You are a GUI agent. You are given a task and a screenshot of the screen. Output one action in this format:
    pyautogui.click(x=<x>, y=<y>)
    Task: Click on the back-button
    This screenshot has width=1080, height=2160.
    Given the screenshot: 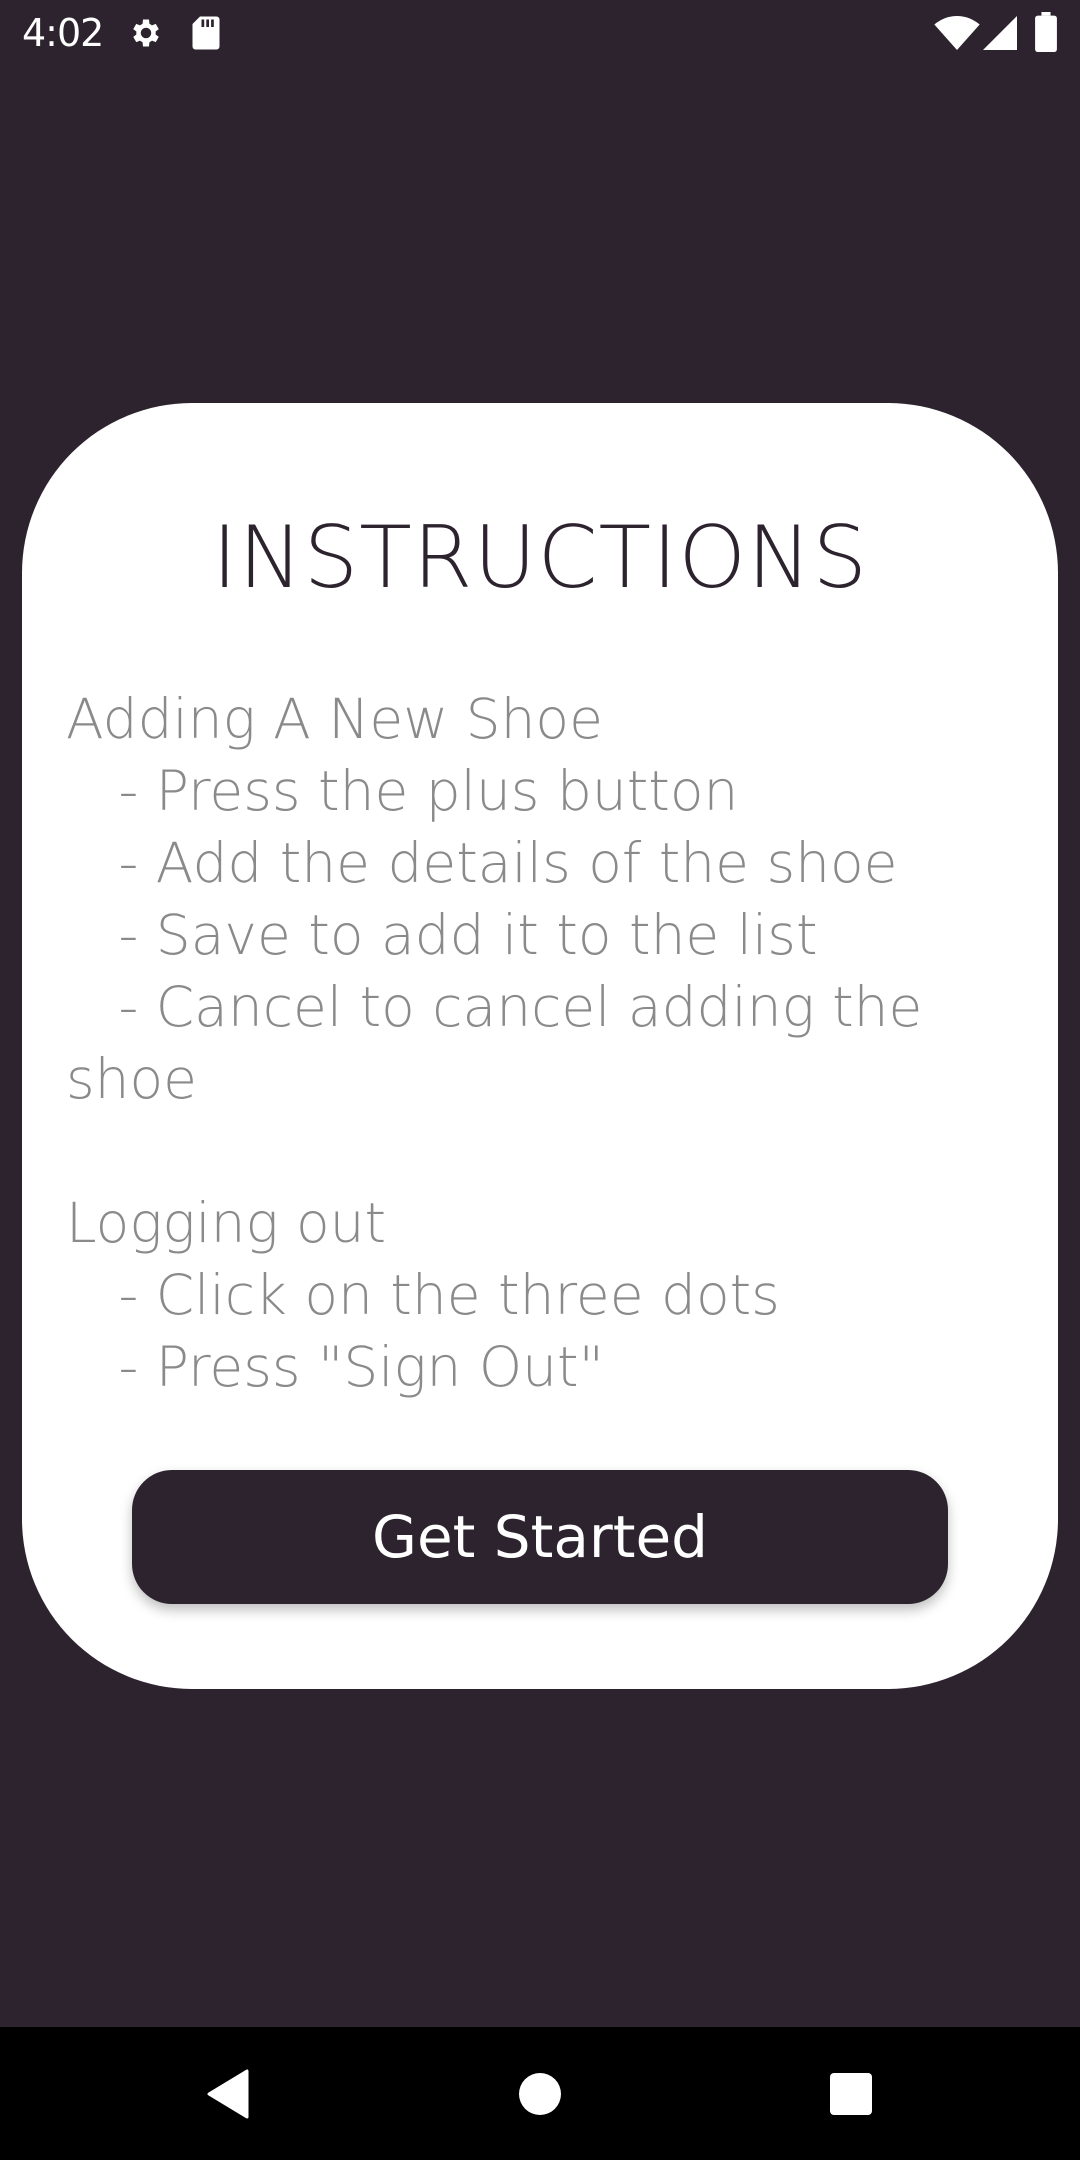 What is the action you would take?
    pyautogui.click(x=228, y=2093)
    